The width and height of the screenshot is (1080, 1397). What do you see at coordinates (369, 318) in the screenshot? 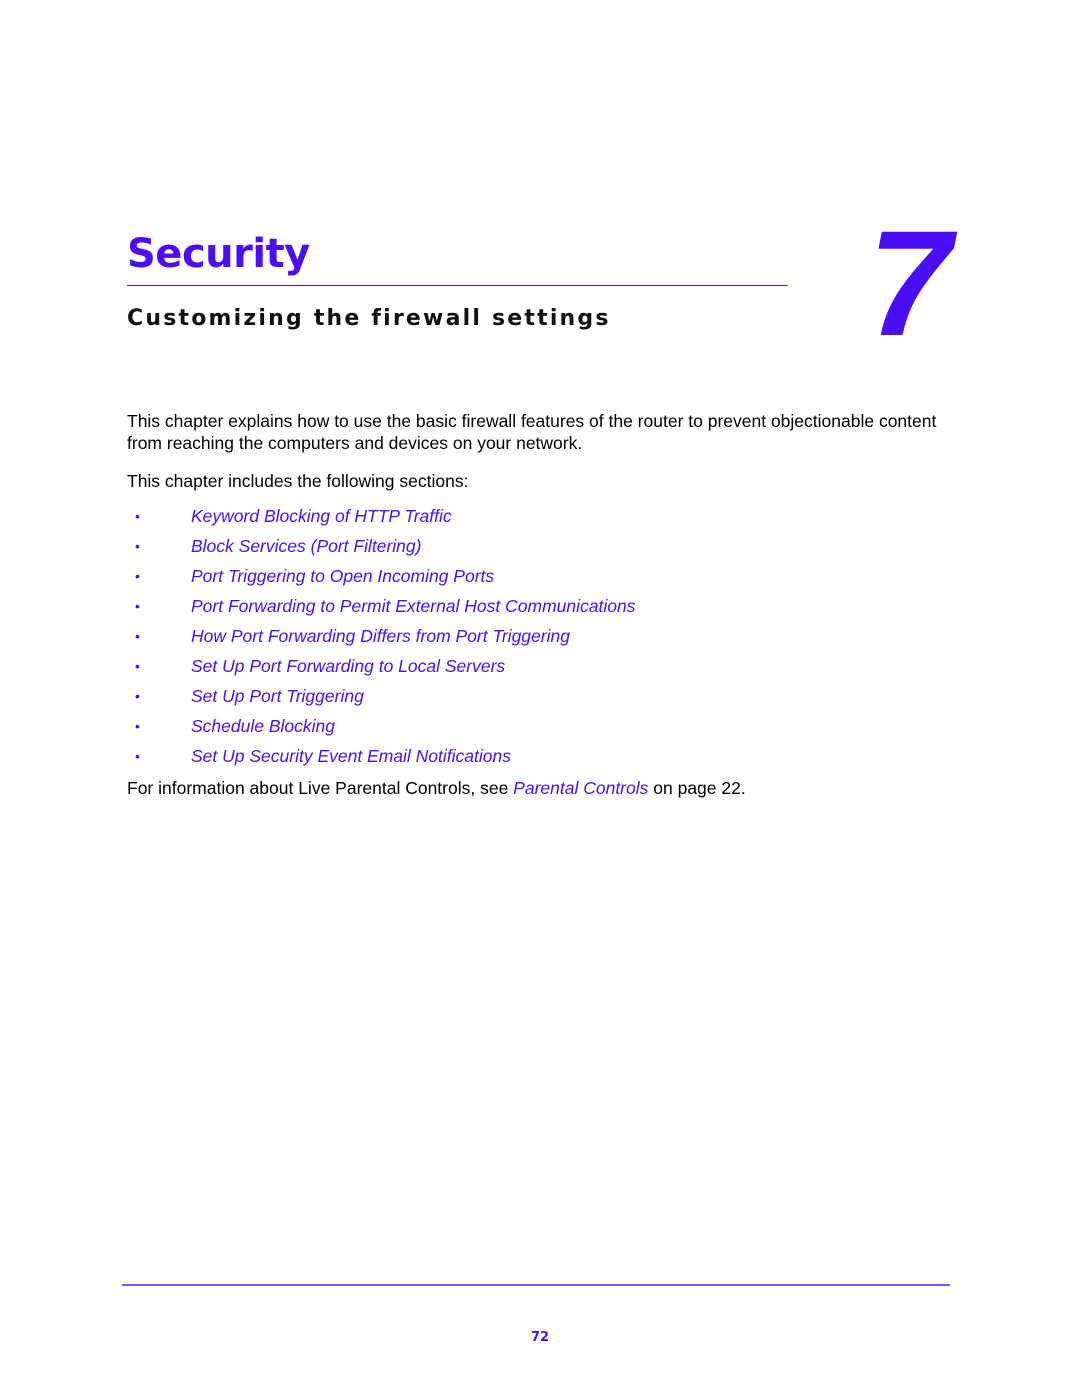
I see `chapter-subtitle: Customizing the firewall settings` at bounding box center [369, 318].